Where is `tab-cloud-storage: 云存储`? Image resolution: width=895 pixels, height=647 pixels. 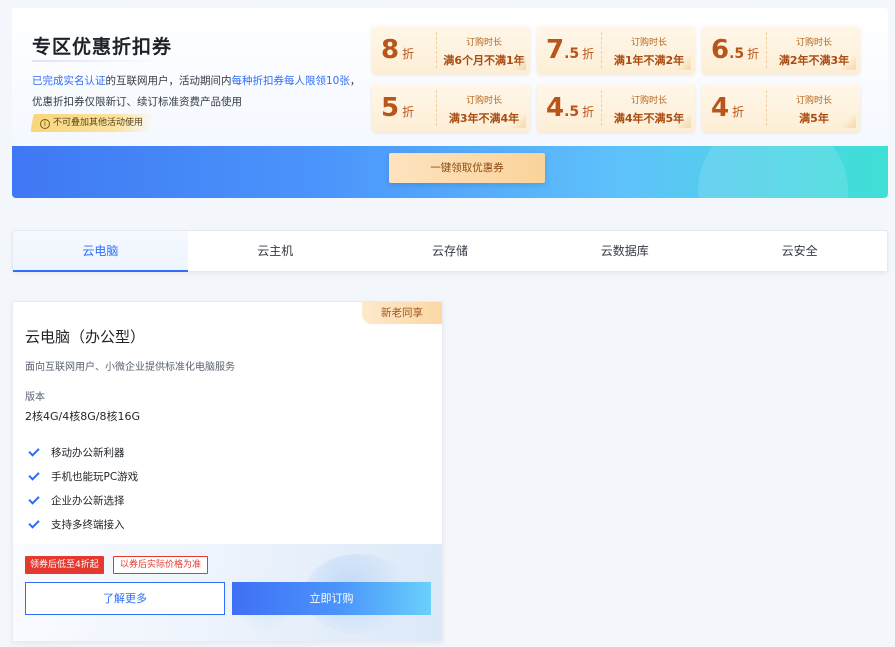
tab-cloud-storage: 云存储 is located at coordinates (450, 251).